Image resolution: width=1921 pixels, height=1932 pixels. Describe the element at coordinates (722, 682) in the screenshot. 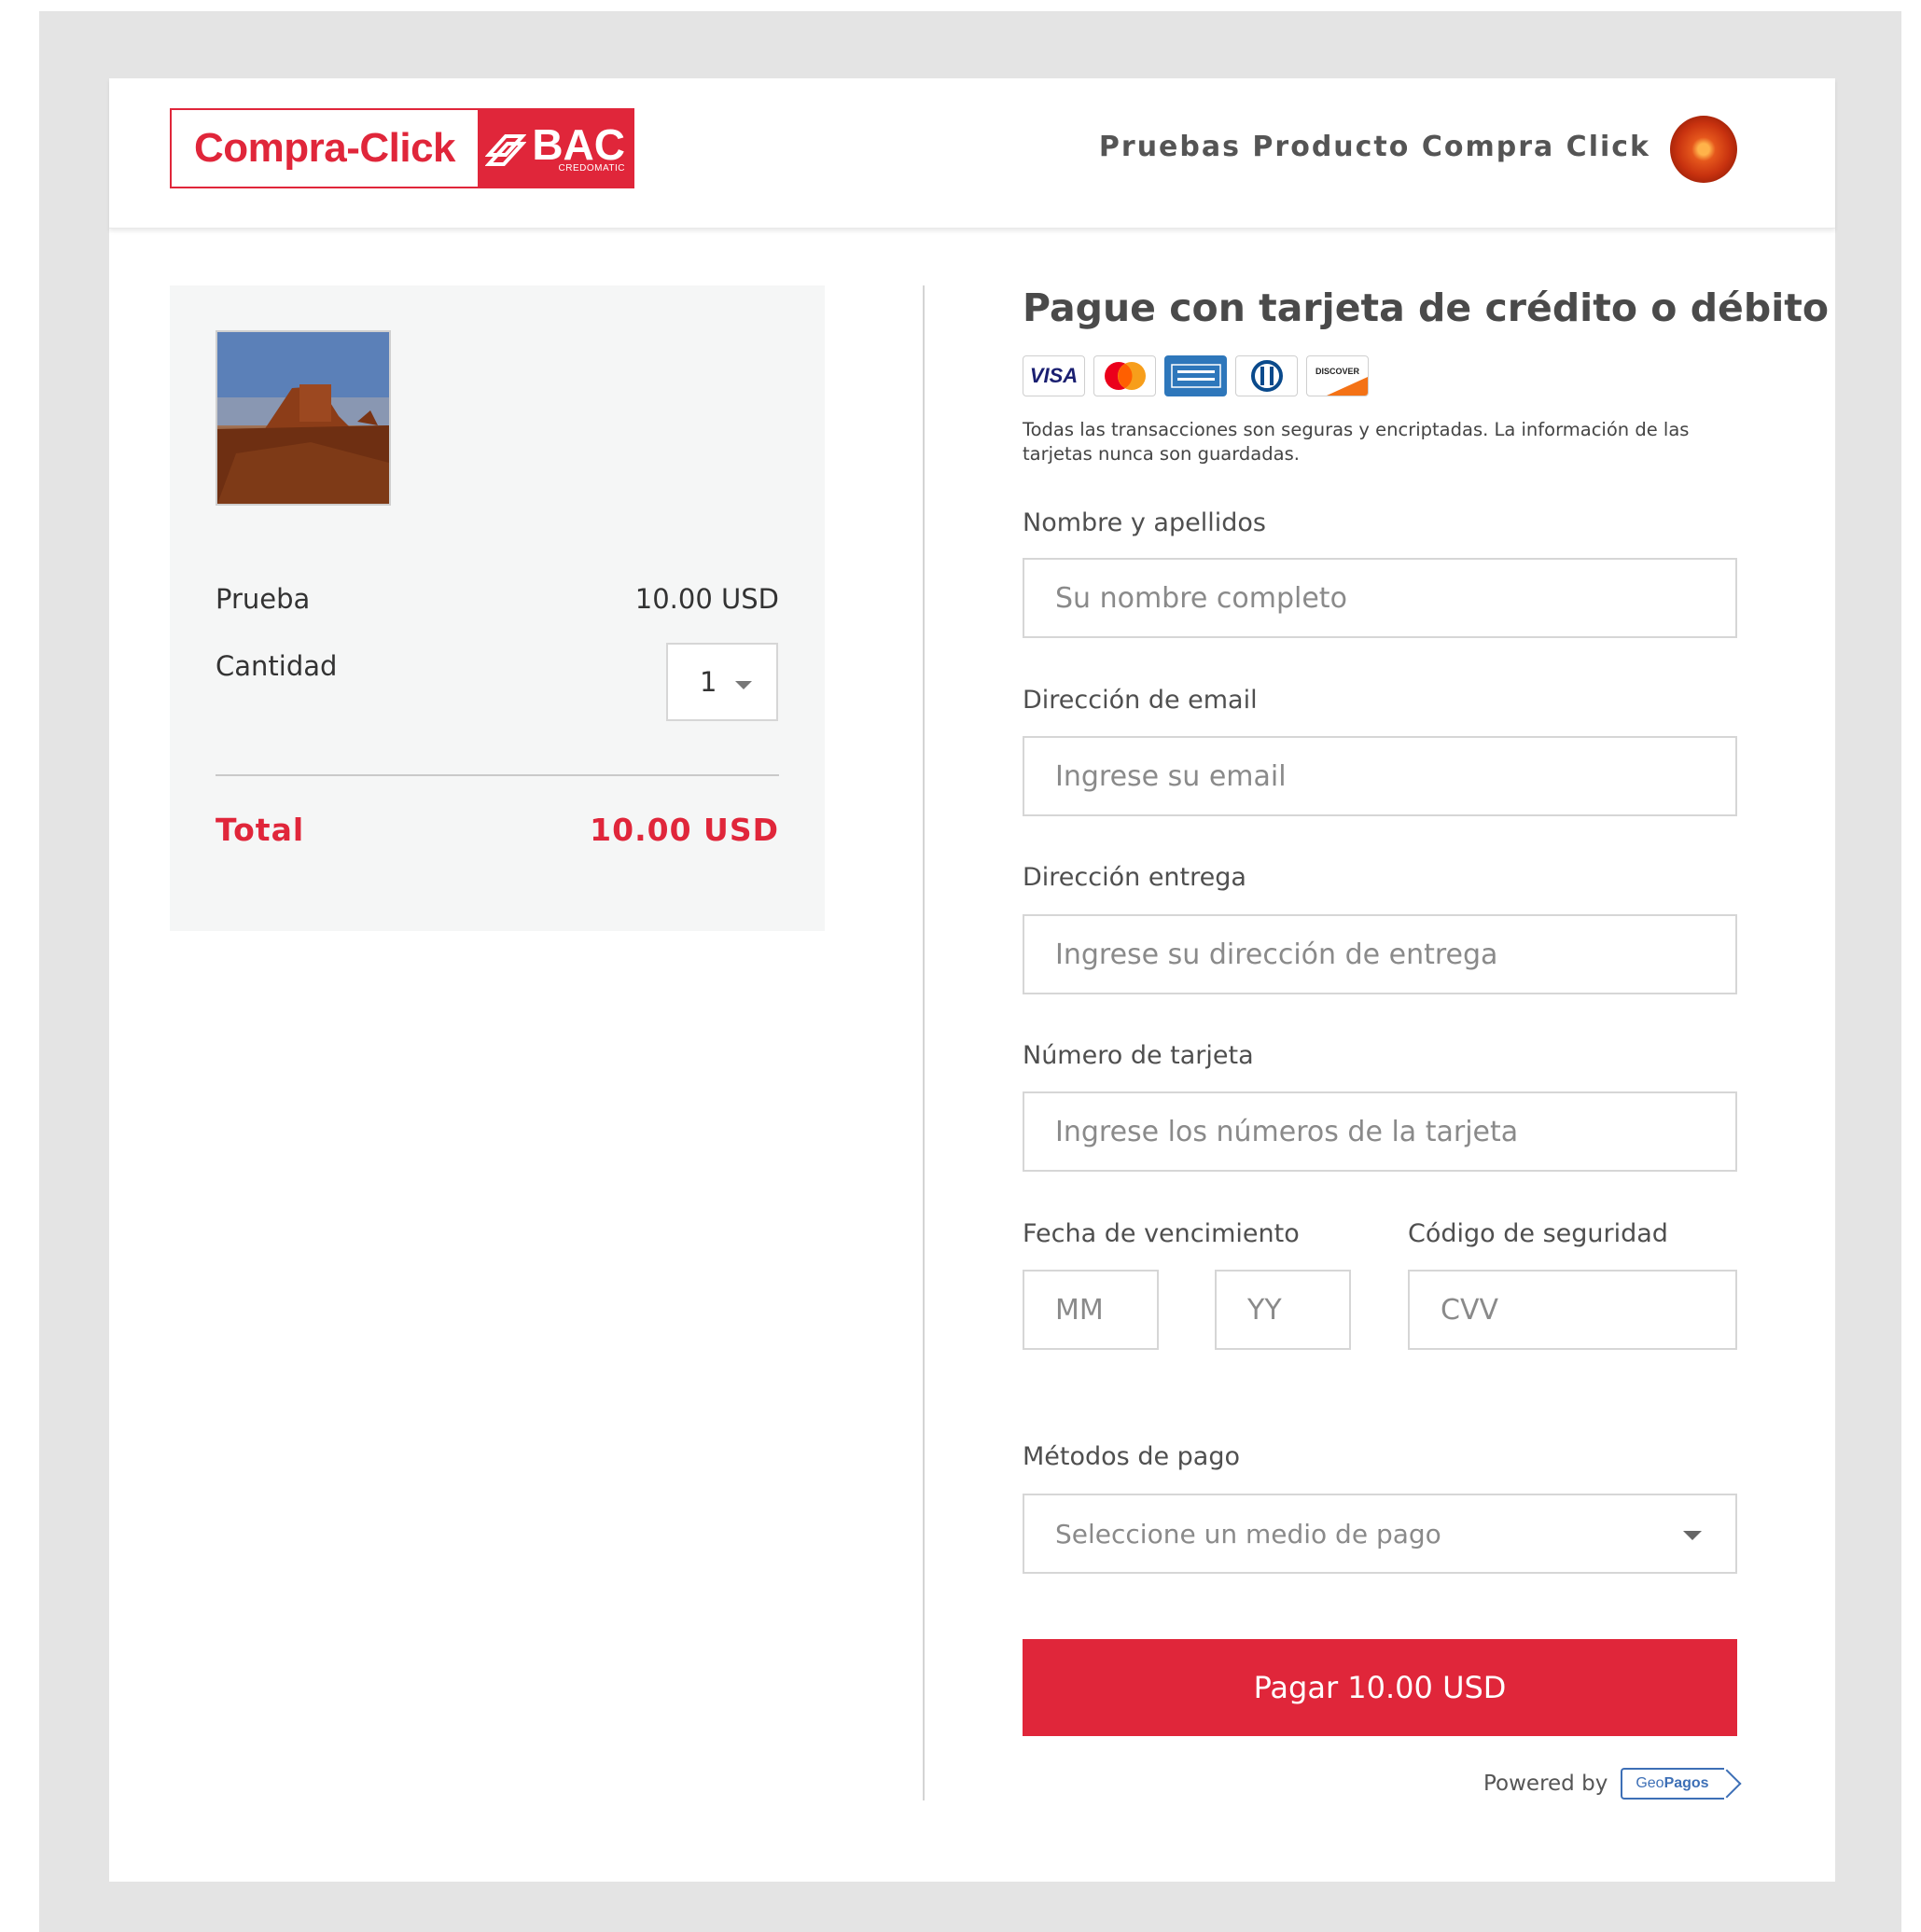

I see `quantity-select: 1` at that location.